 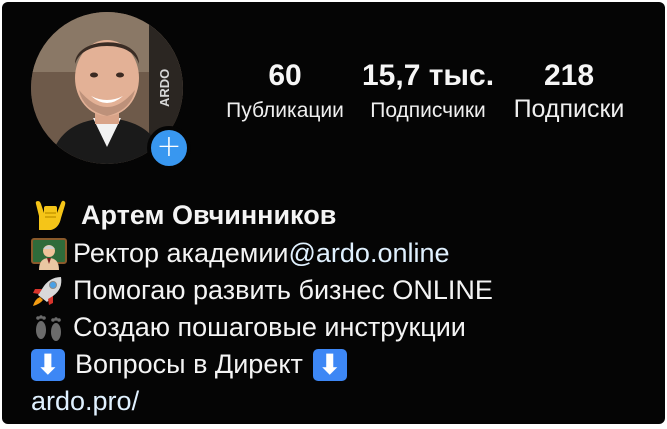 I want to click on bio-line-2-text: Помогаю развить бизнес ONLINE, so click(x=283, y=290).